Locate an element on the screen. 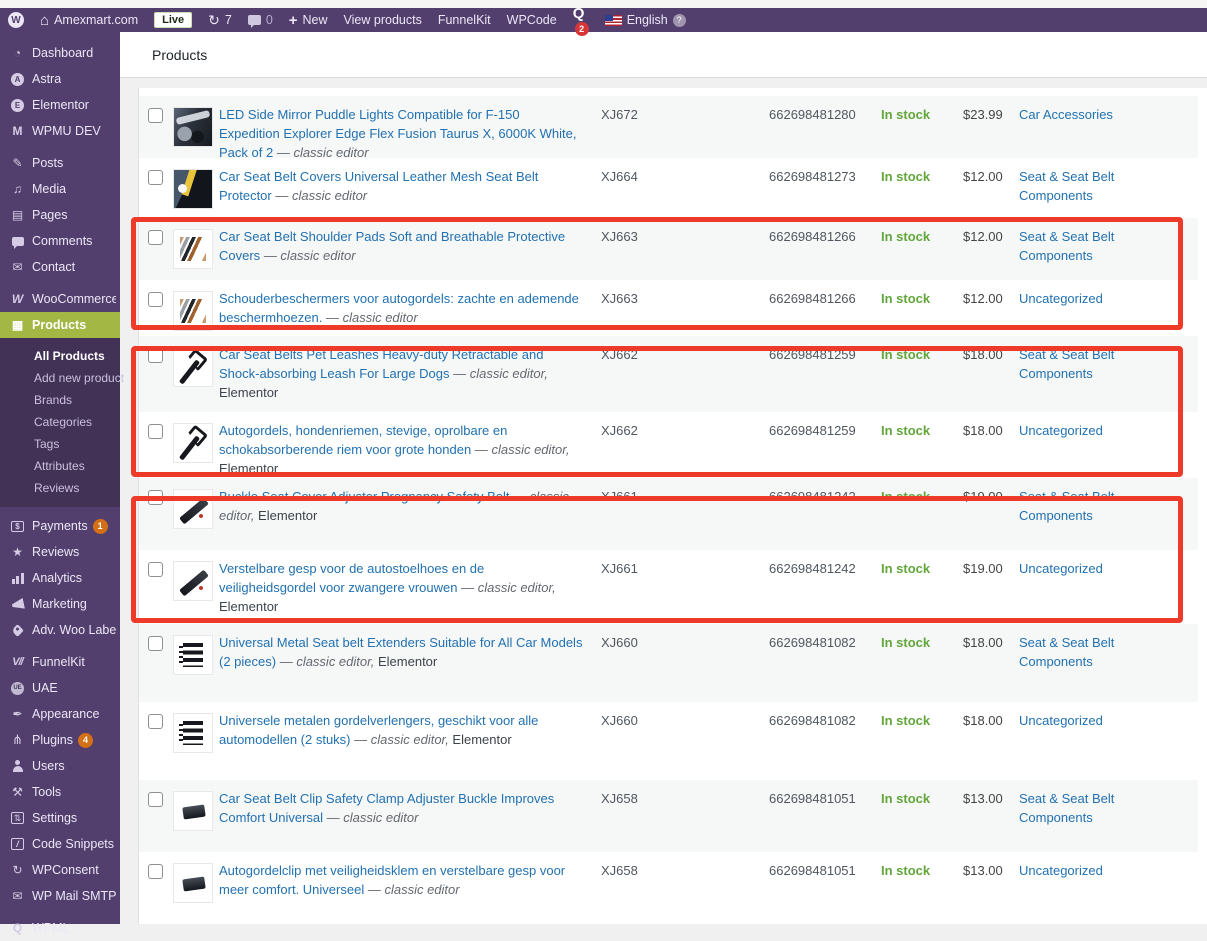 The height and width of the screenshot is (941, 1207). sidebar-item-uae: UE UAE is located at coordinates (60, 688).